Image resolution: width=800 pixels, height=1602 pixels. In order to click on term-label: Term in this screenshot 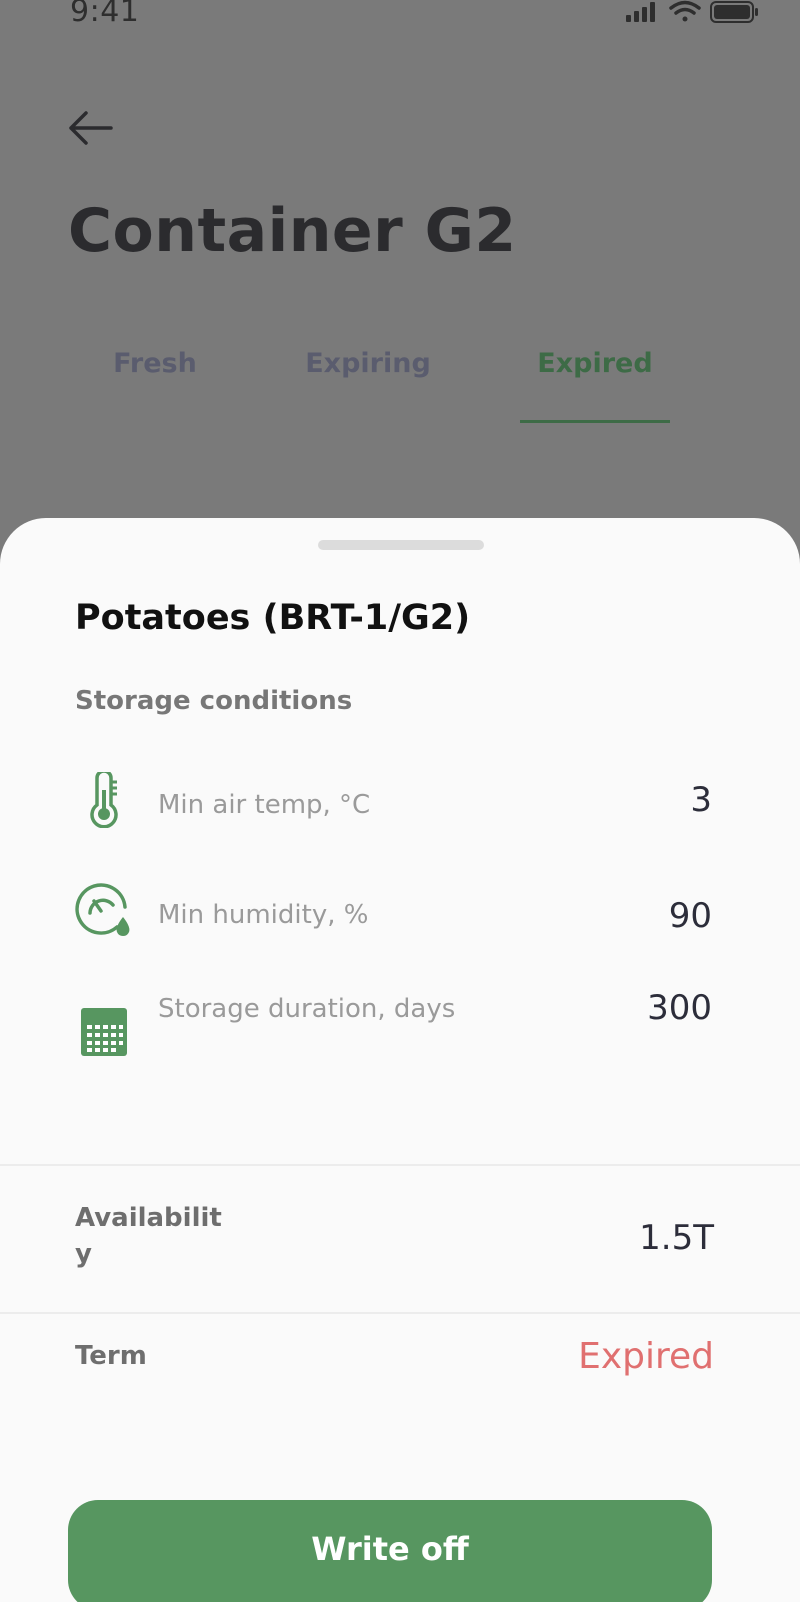, I will do `click(111, 1356)`.